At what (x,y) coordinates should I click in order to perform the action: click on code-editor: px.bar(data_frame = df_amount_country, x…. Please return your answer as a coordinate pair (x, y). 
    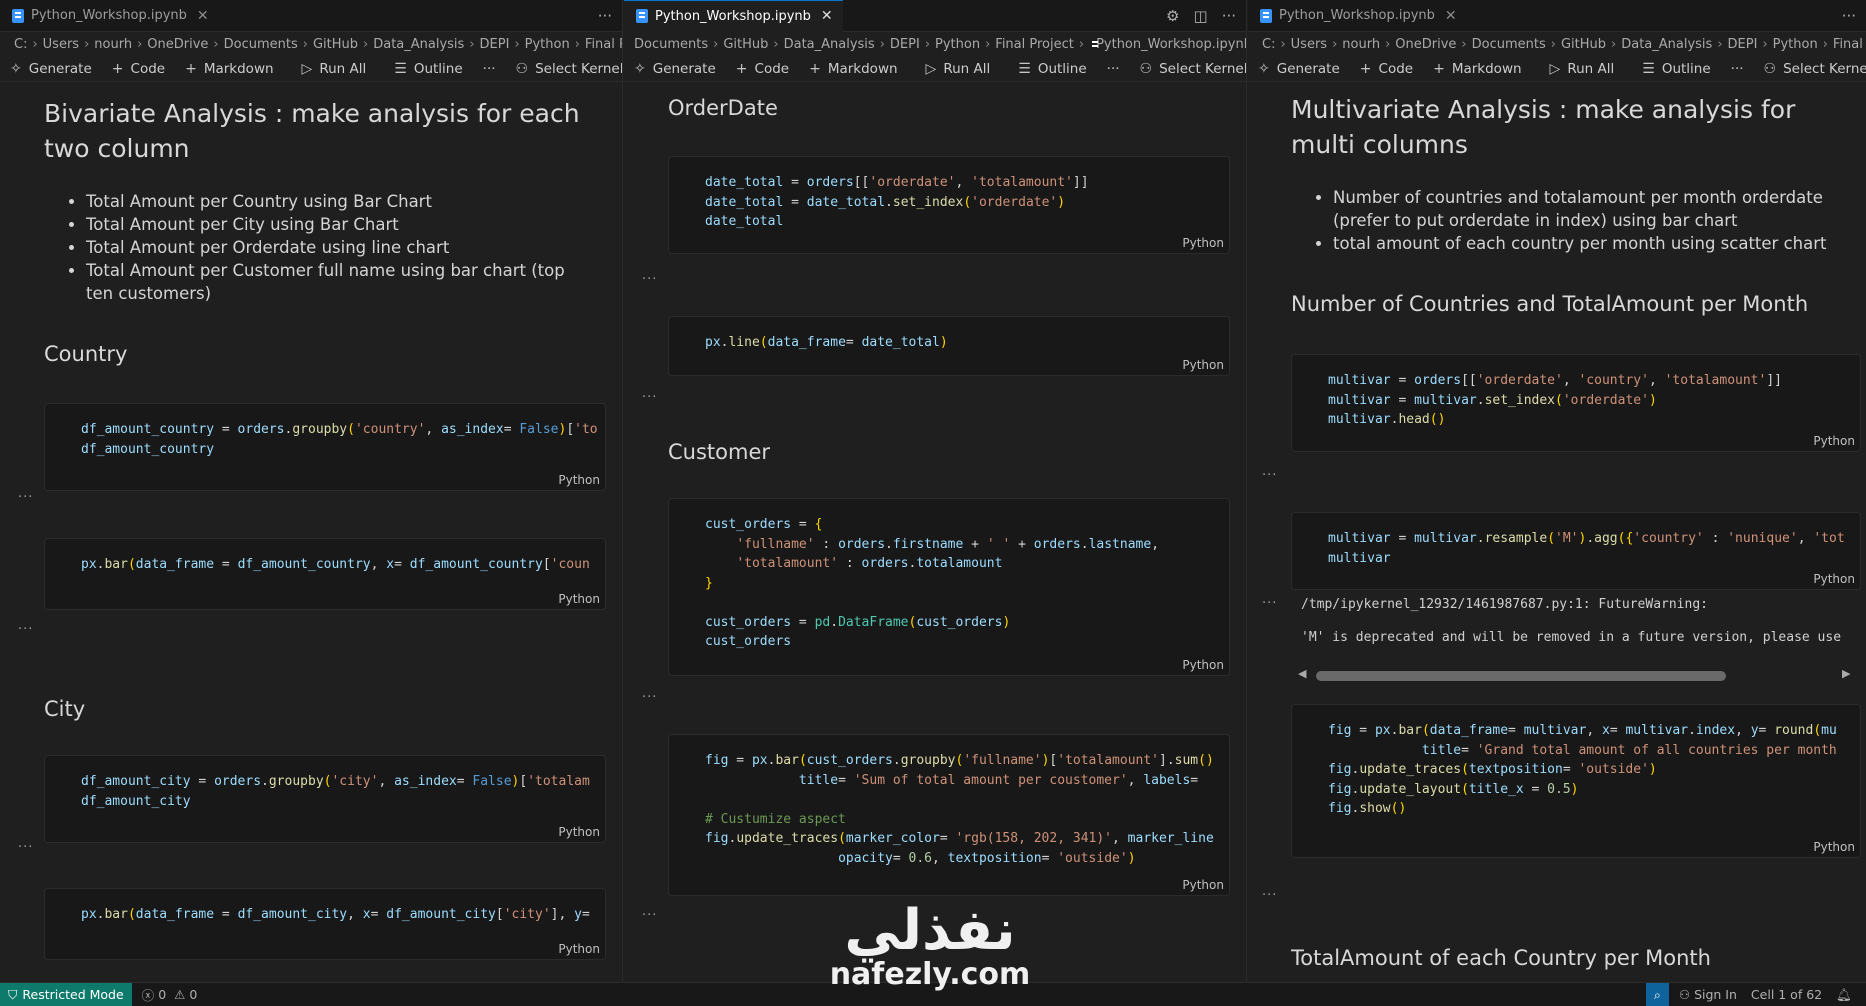
    Looking at the image, I should click on (325, 557).